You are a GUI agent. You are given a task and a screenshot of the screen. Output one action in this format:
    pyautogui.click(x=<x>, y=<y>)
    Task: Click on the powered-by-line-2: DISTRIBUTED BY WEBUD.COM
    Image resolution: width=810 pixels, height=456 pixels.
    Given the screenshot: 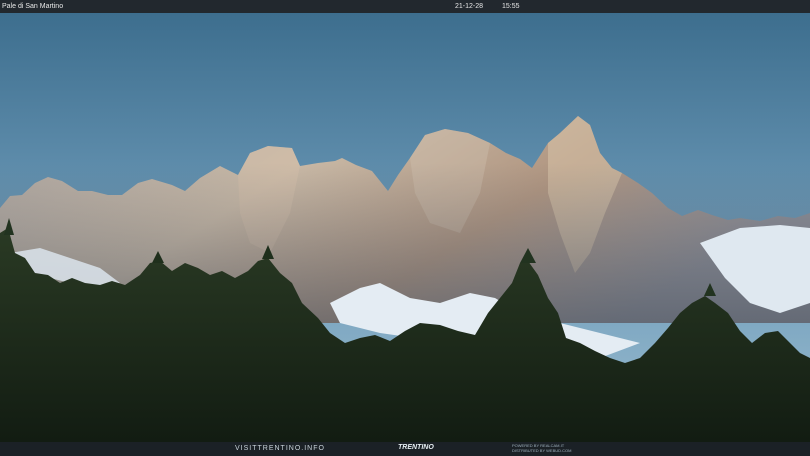 What is the action you would take?
    pyautogui.click(x=542, y=450)
    